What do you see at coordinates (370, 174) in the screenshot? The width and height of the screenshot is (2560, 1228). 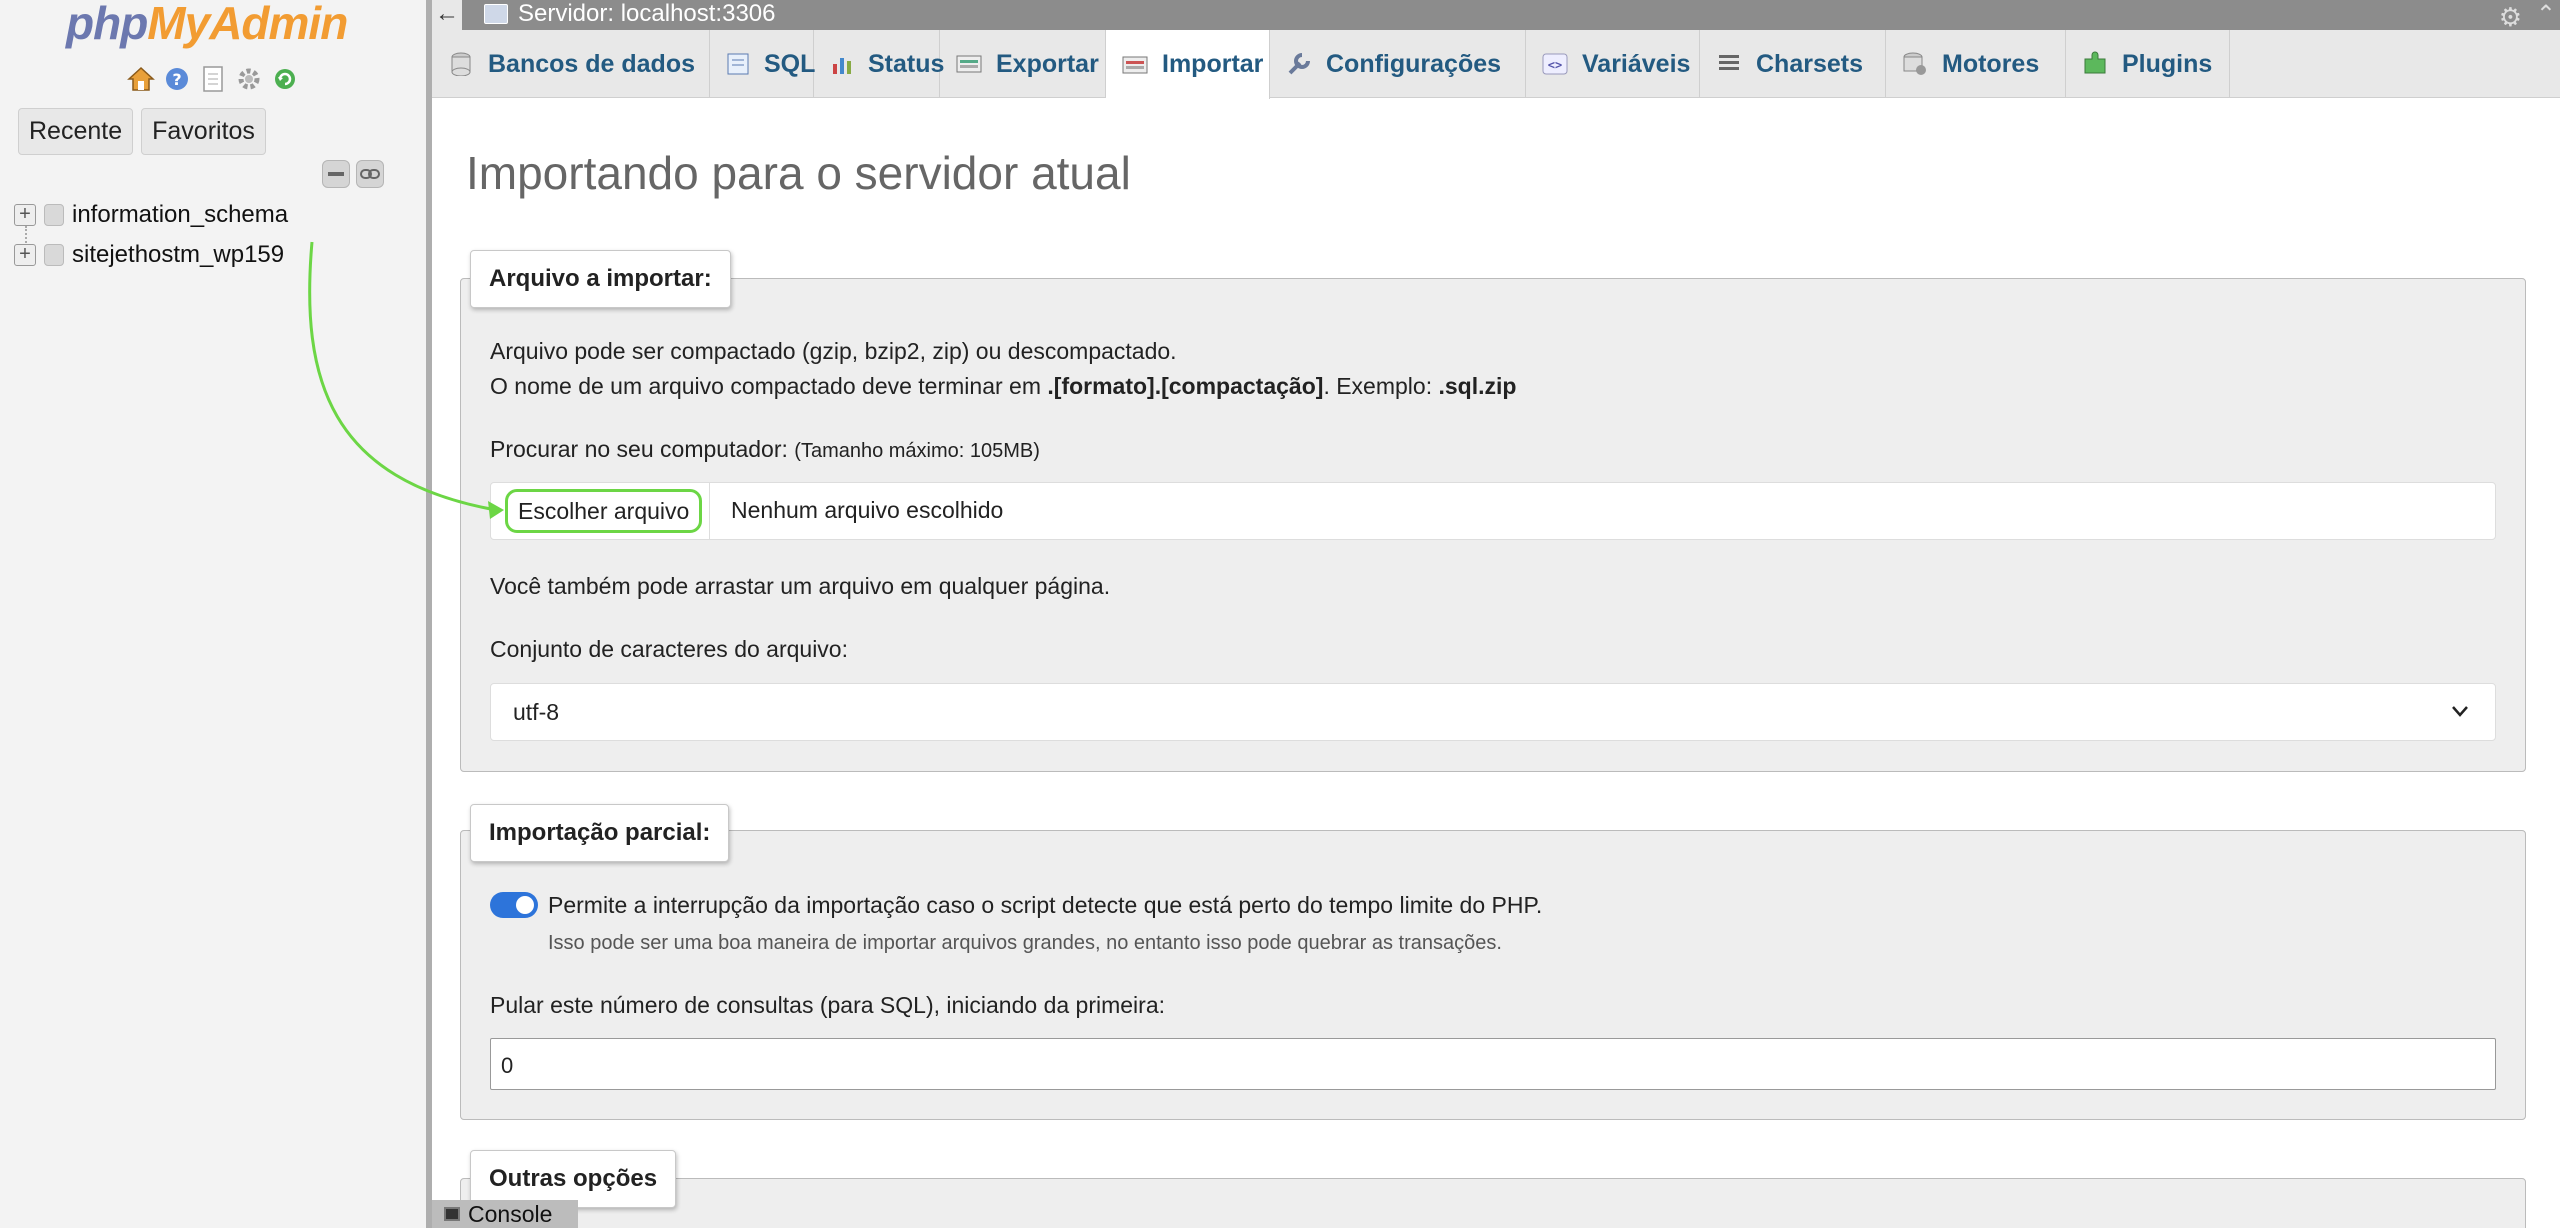 I see `link-icon` at bounding box center [370, 174].